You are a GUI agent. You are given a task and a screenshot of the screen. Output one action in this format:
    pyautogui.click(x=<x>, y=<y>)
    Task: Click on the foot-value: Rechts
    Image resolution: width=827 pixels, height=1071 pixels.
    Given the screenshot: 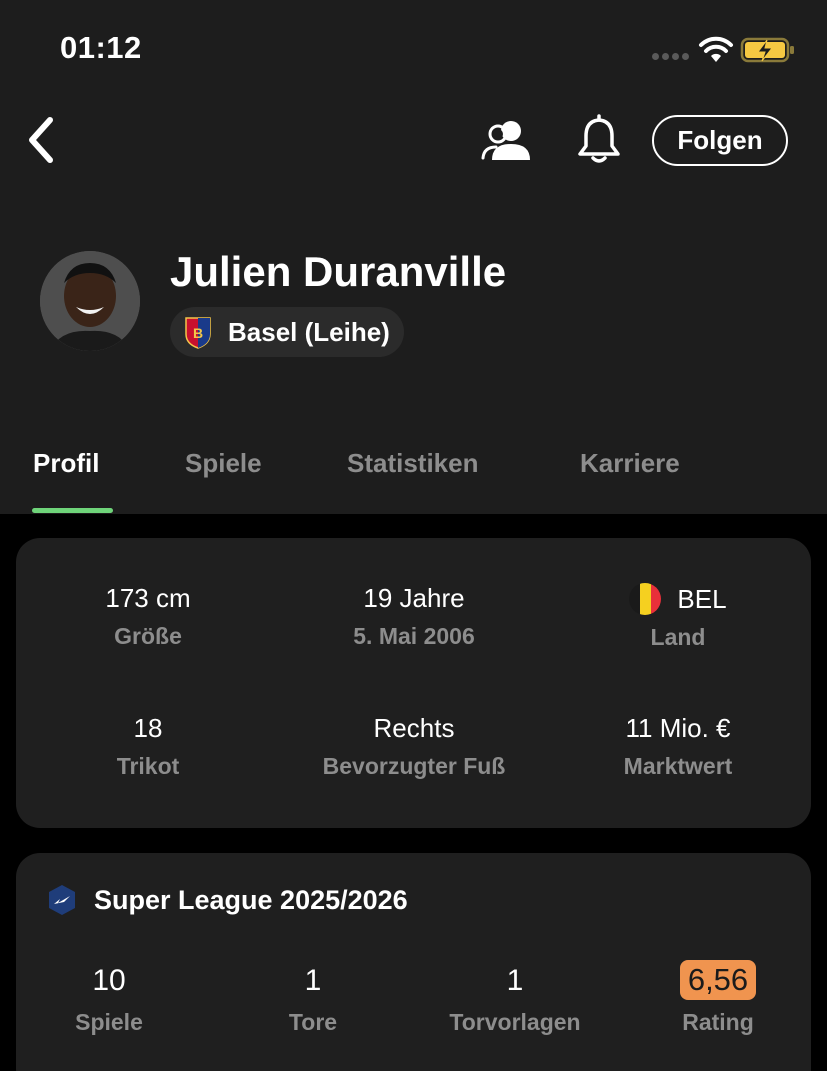 What is the action you would take?
    pyautogui.click(x=414, y=728)
    